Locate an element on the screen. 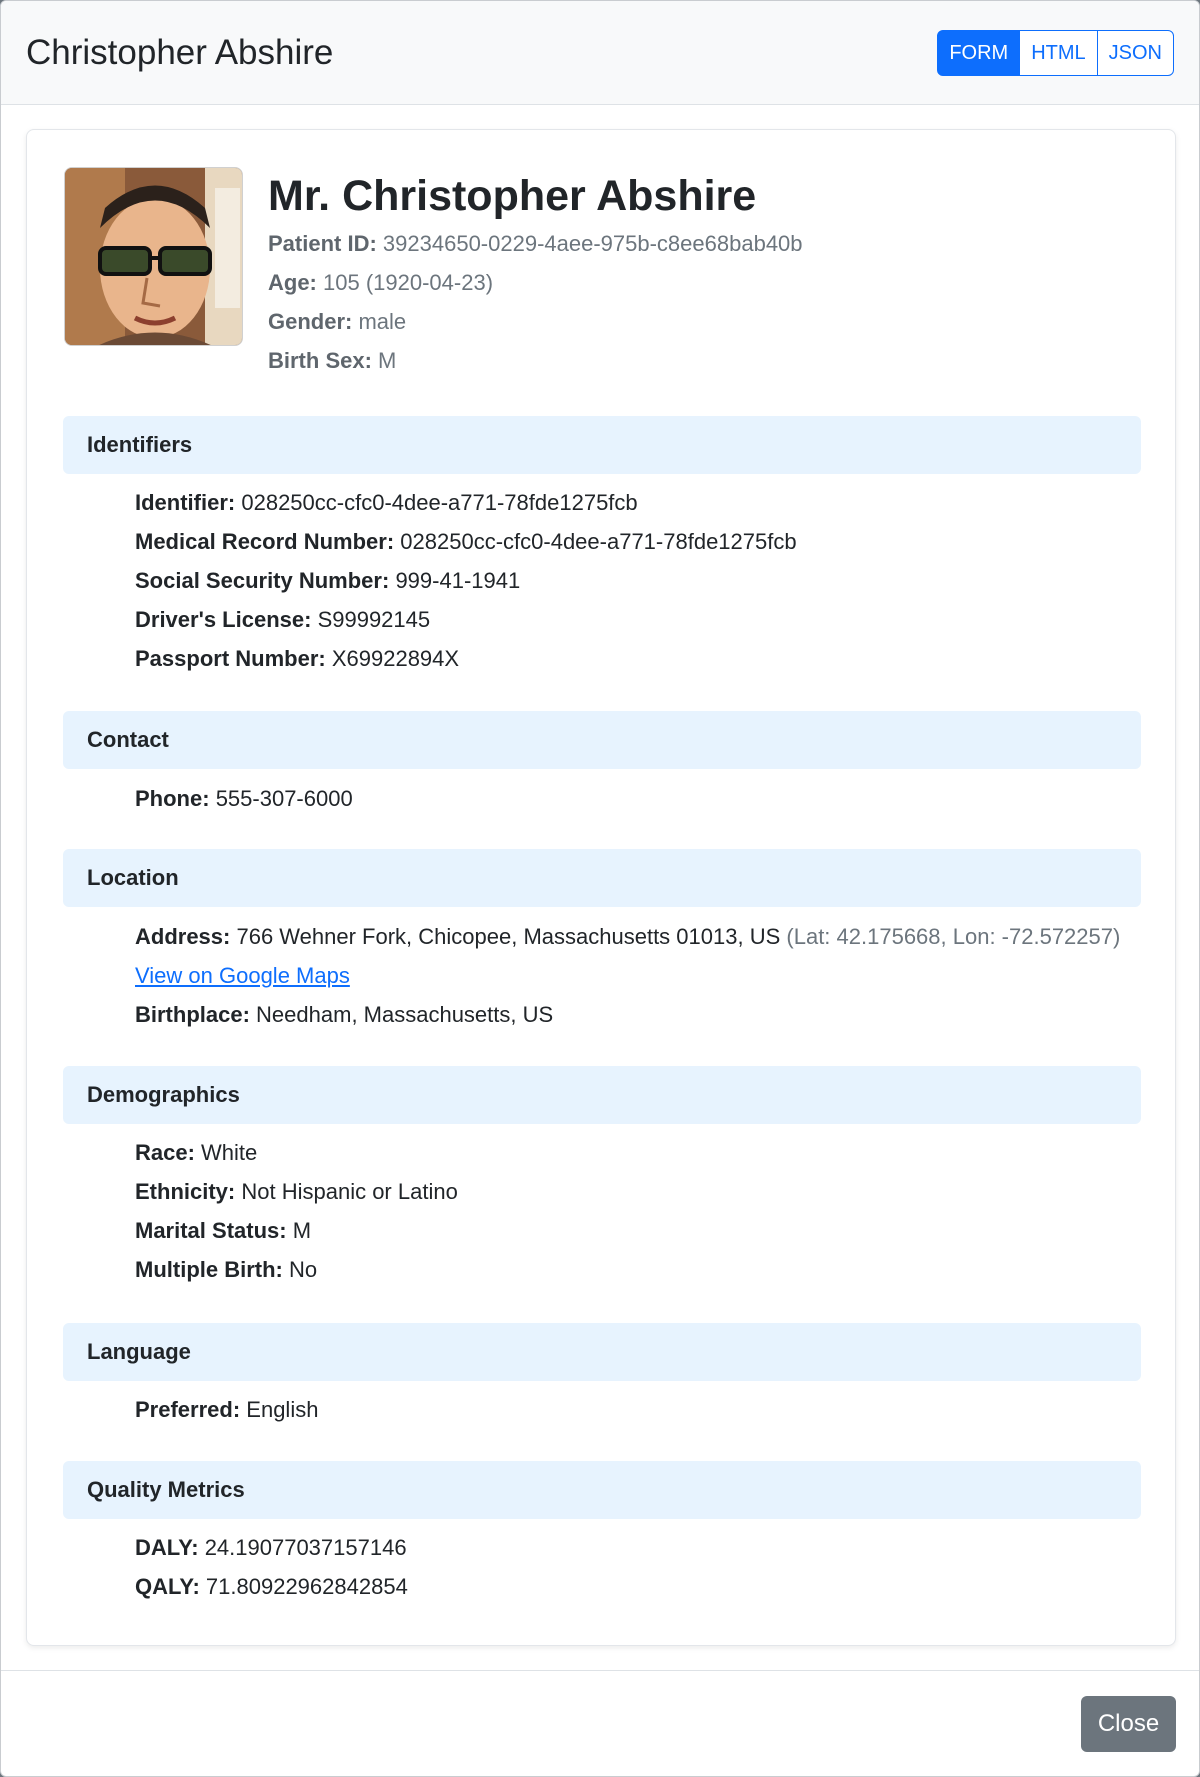 Image resolution: width=1200 pixels, height=1777 pixels. patient-id-label: Patient ID: is located at coordinates (322, 243).